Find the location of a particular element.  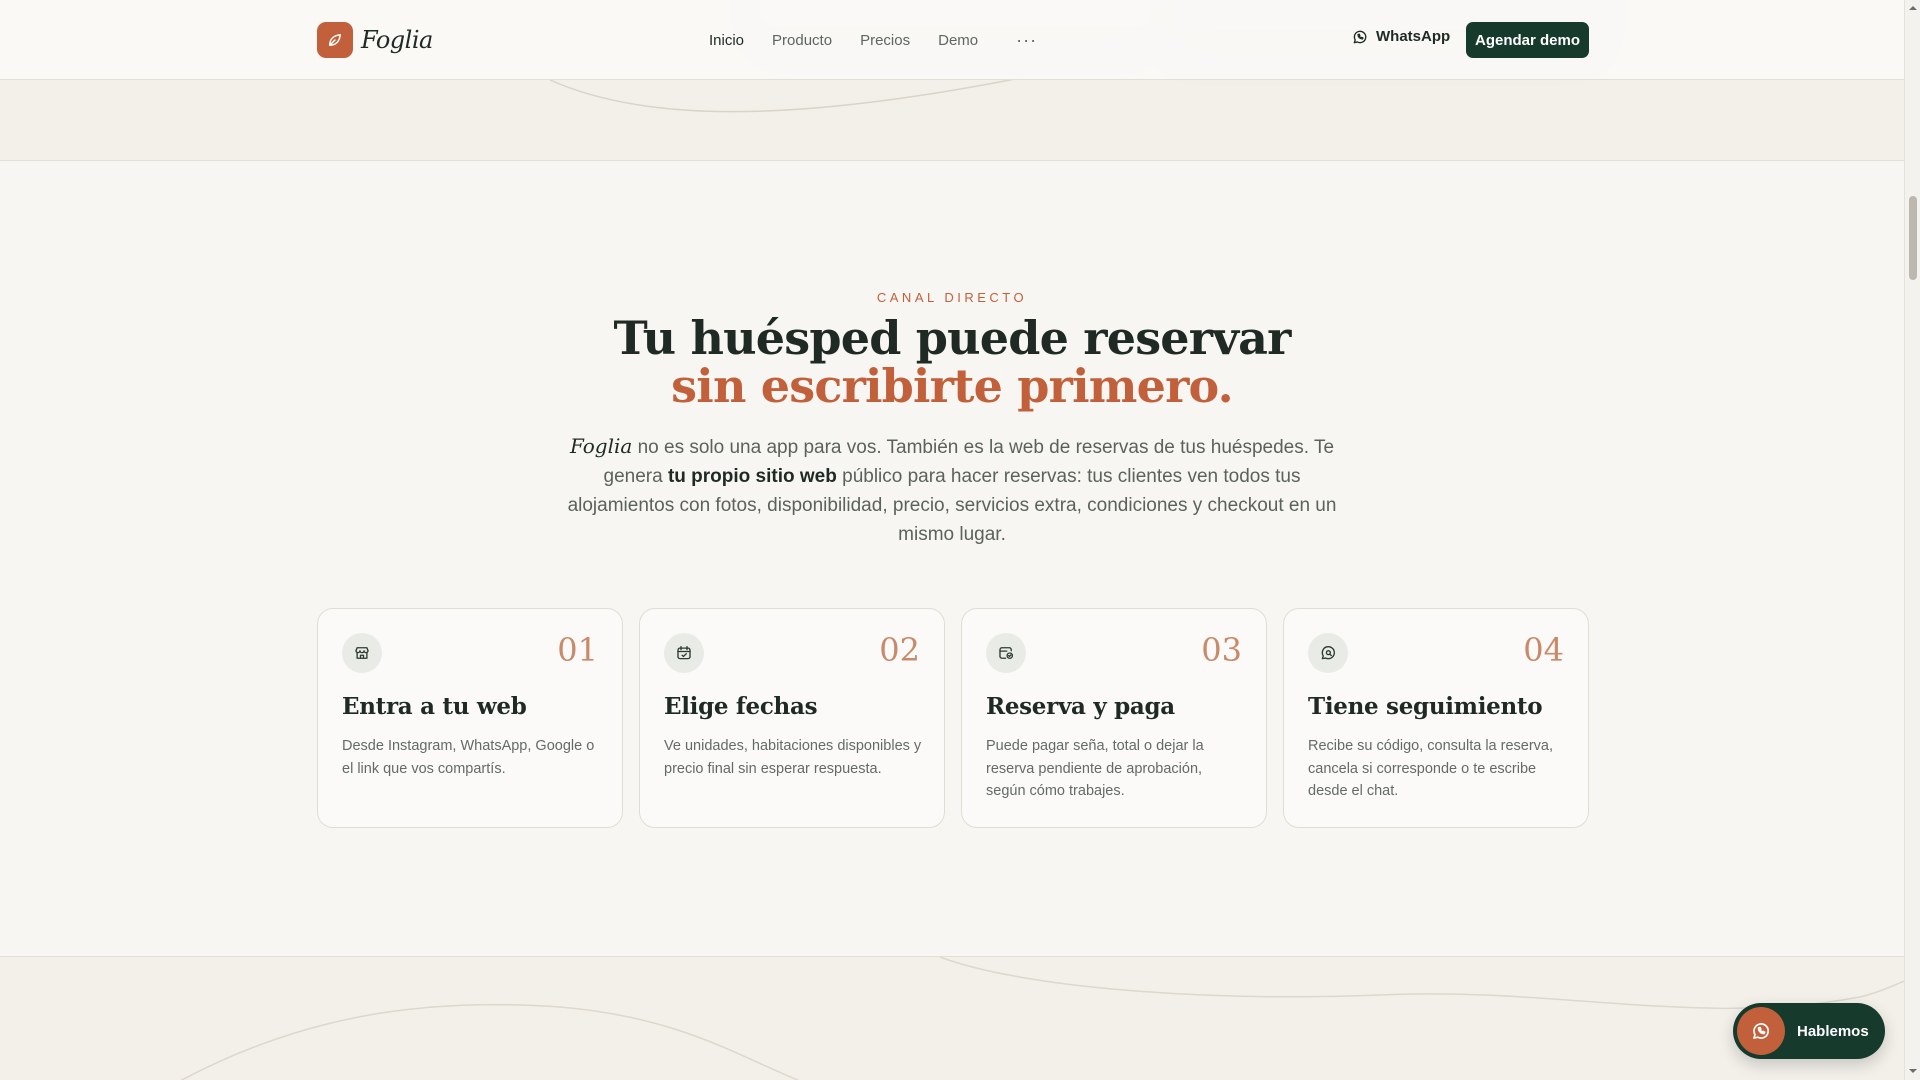

brand-logo: Foglia is located at coordinates (375, 40).